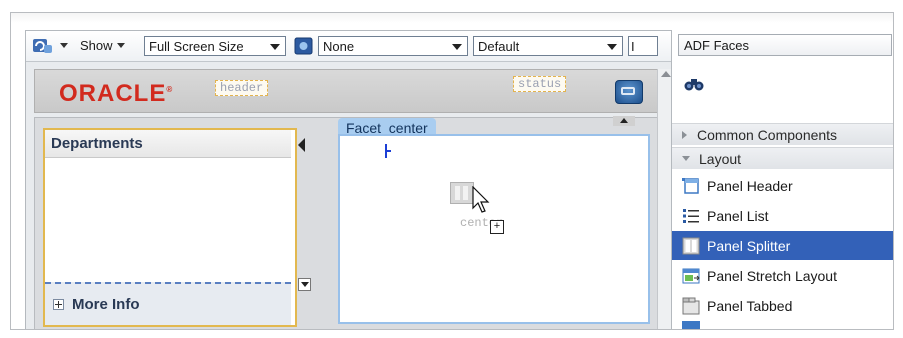 The width and height of the screenshot is (903, 338). Describe the element at coordinates (350, 91) in the screenshot. I see `page-header-region: ORACLE® header status` at that location.